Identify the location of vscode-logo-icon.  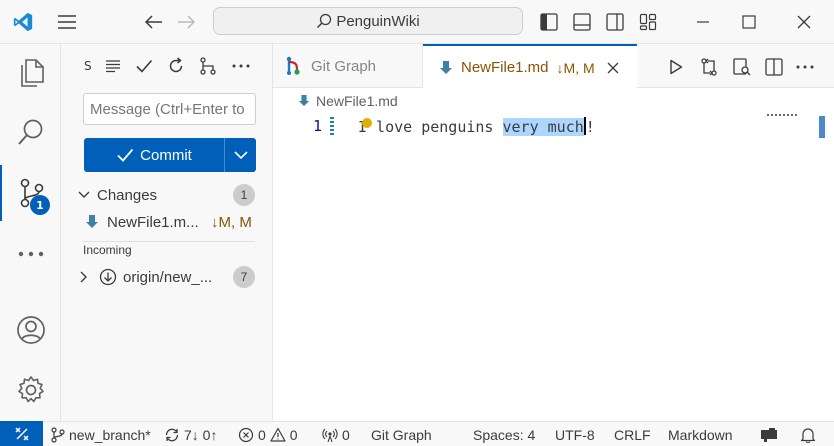
(23, 22).